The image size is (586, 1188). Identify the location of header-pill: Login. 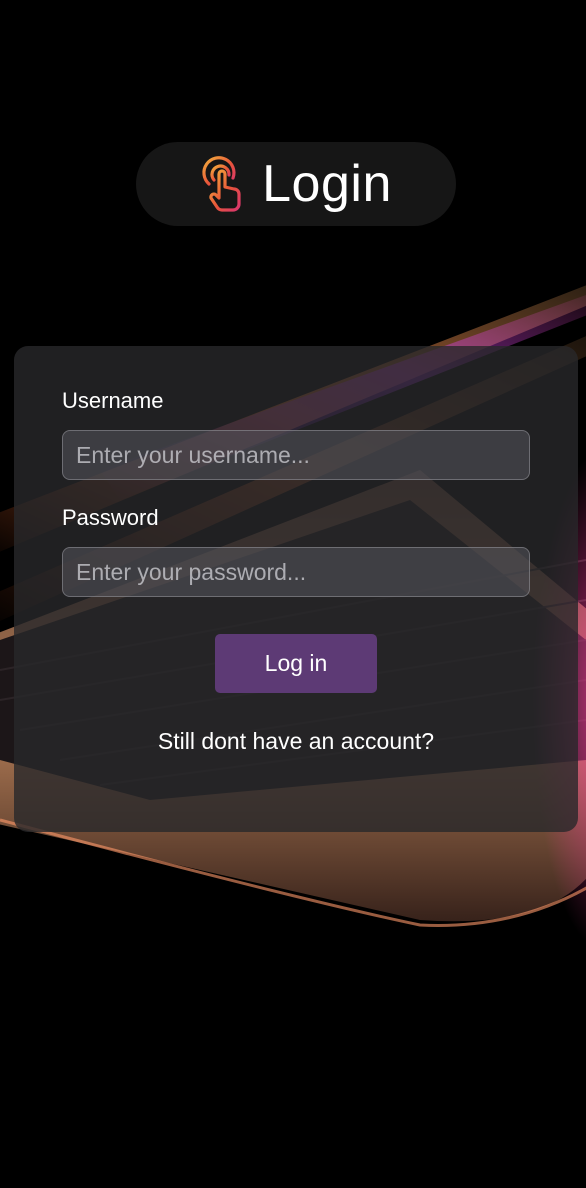
(296, 184).